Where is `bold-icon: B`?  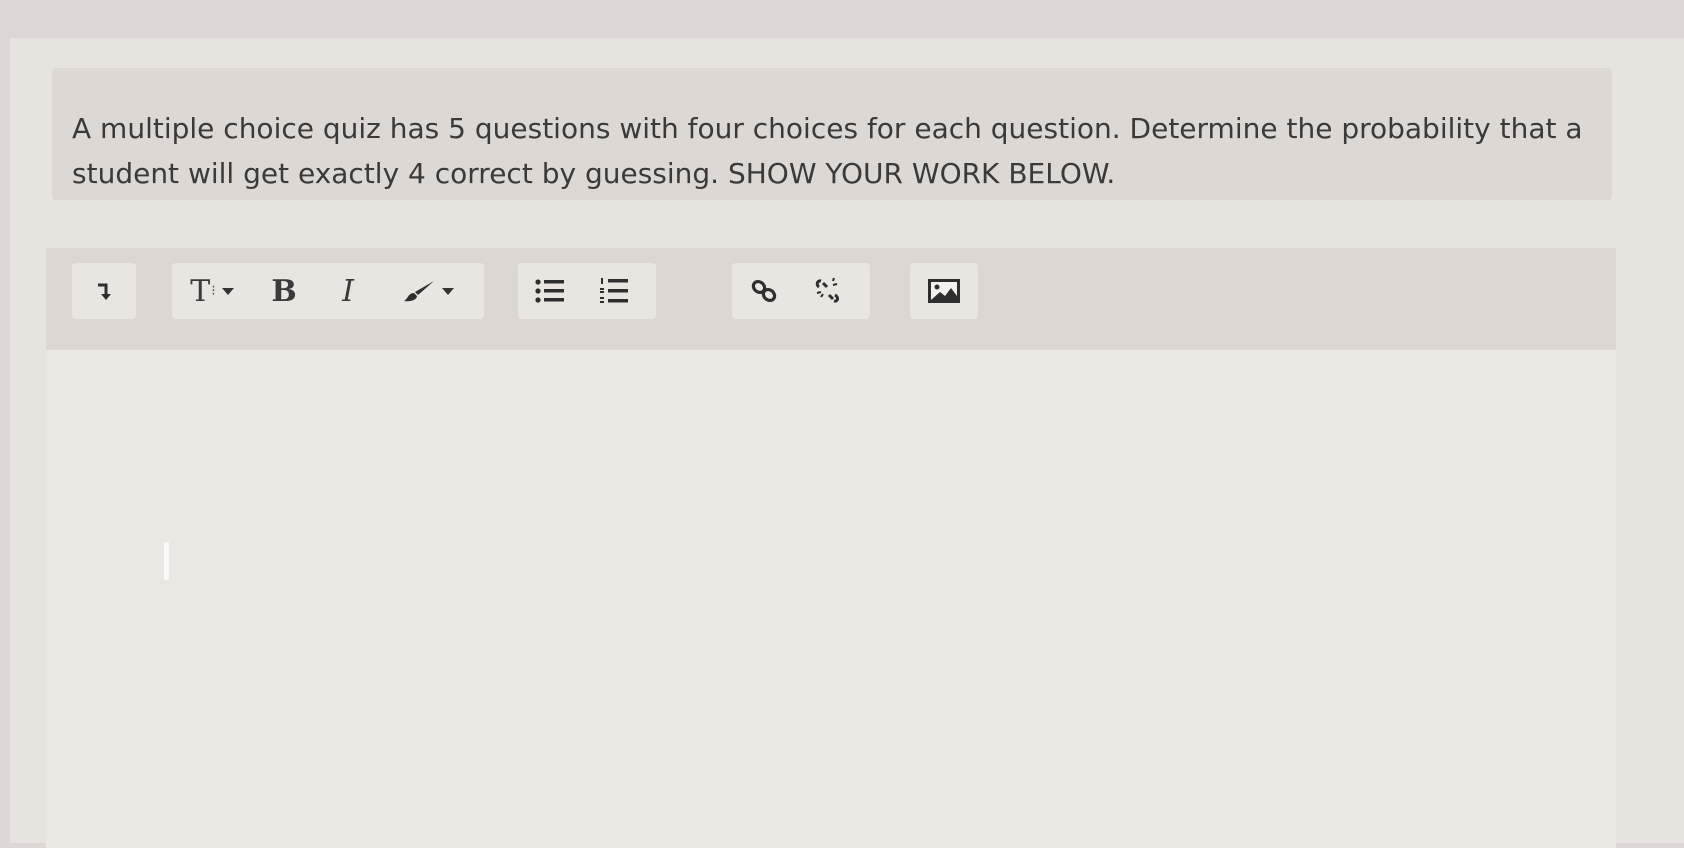
bold-icon: B is located at coordinates (284, 291).